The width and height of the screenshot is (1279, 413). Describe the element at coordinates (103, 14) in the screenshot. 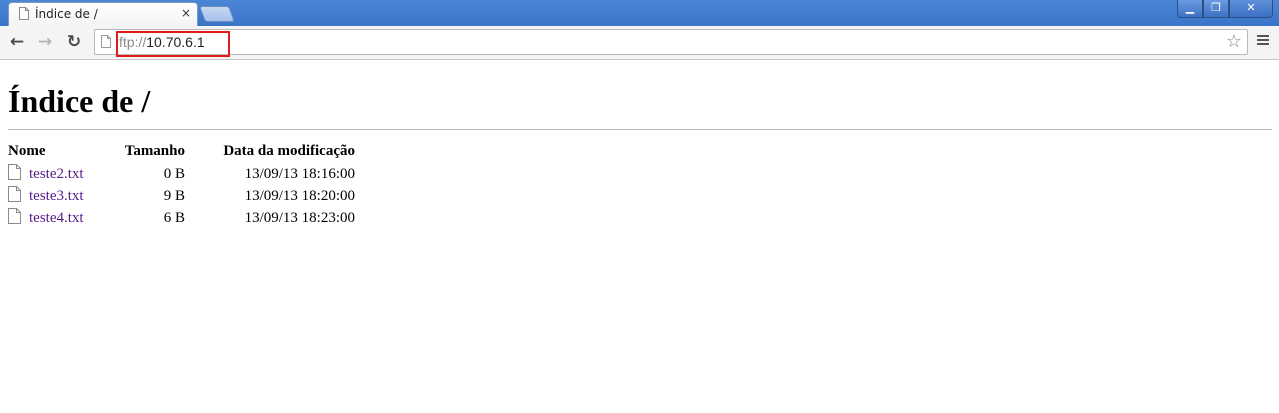

I see `browser-tab: Índice de / ×` at that location.